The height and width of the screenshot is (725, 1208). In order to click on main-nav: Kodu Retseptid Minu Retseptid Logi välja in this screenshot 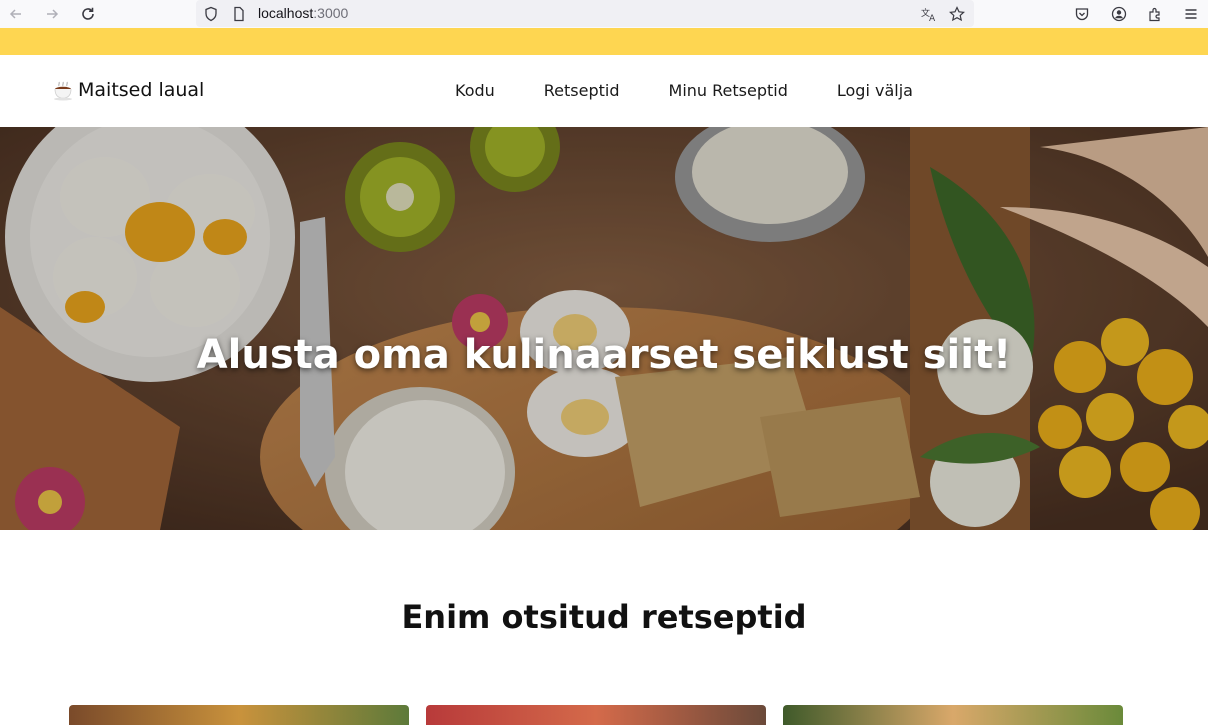, I will do `click(684, 90)`.